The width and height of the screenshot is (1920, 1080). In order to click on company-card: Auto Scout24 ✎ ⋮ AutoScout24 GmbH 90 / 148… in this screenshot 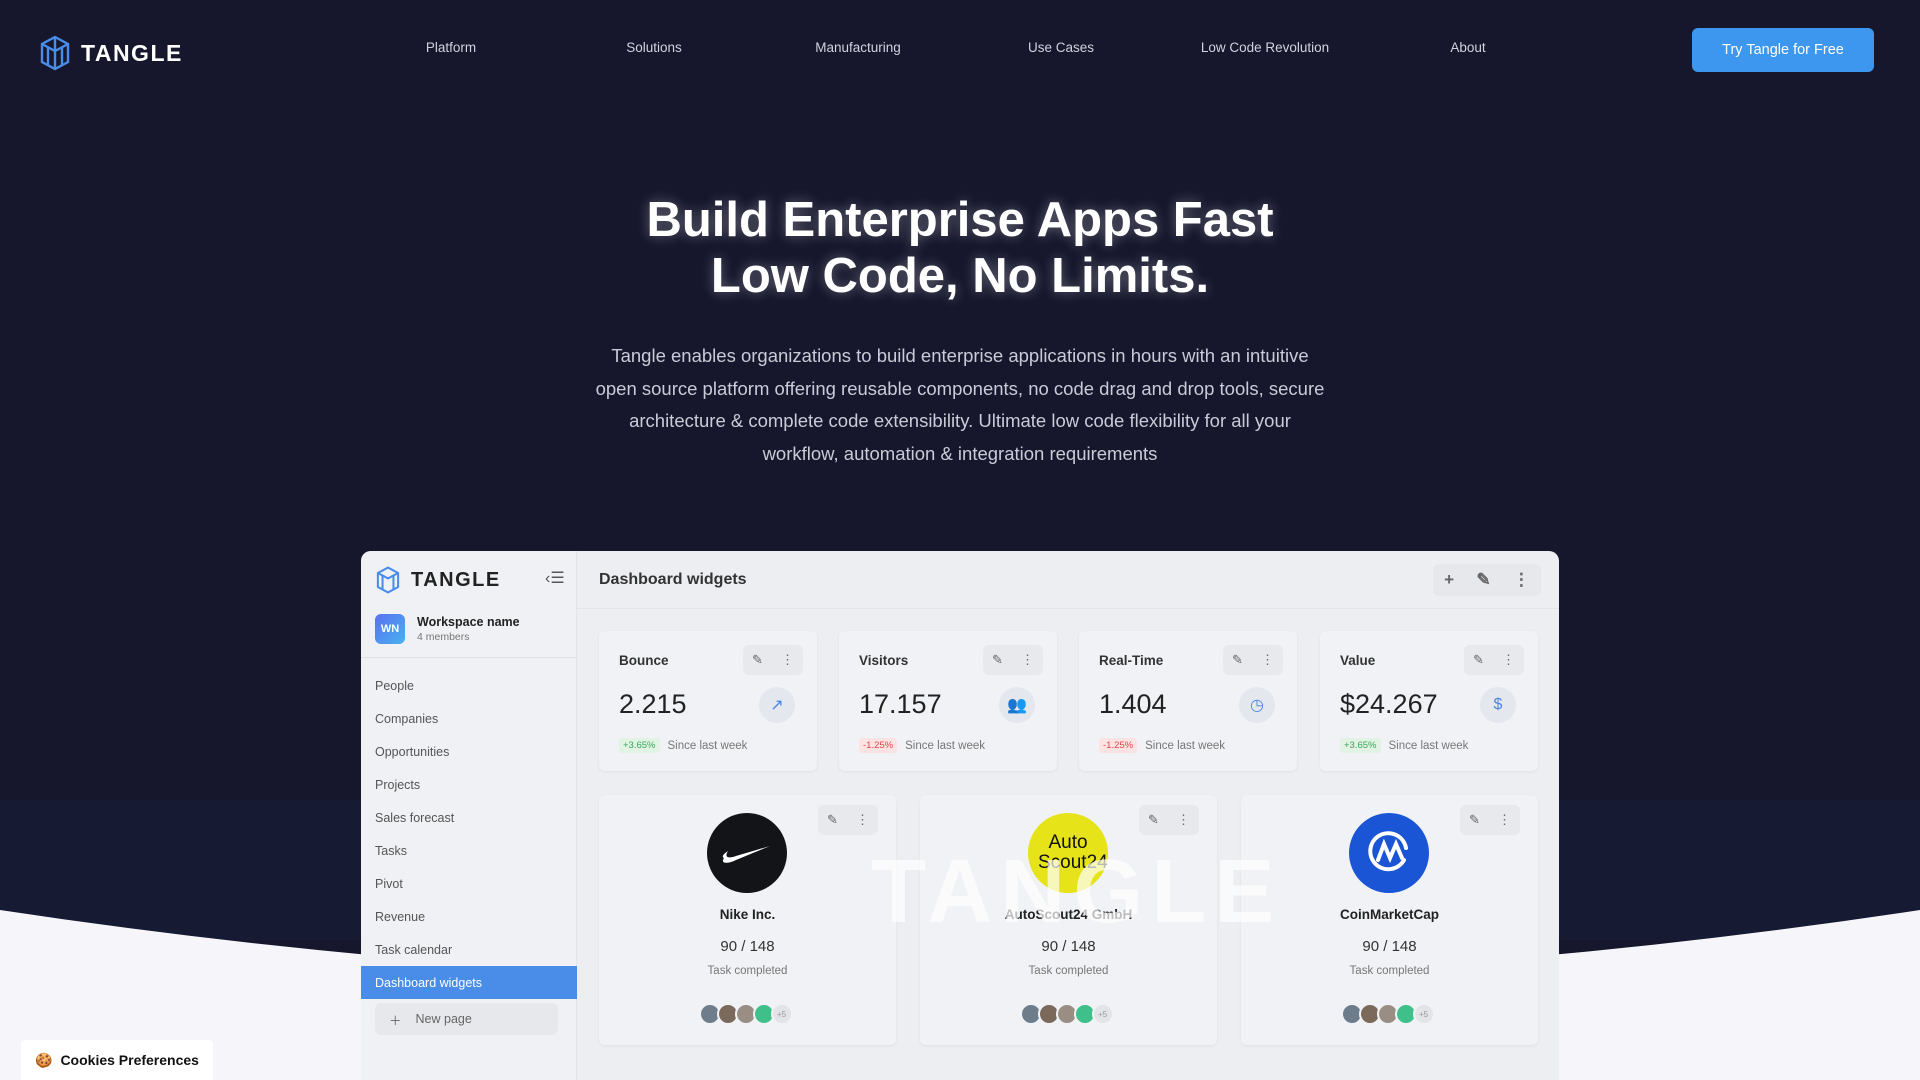, I will do `click(1068, 920)`.